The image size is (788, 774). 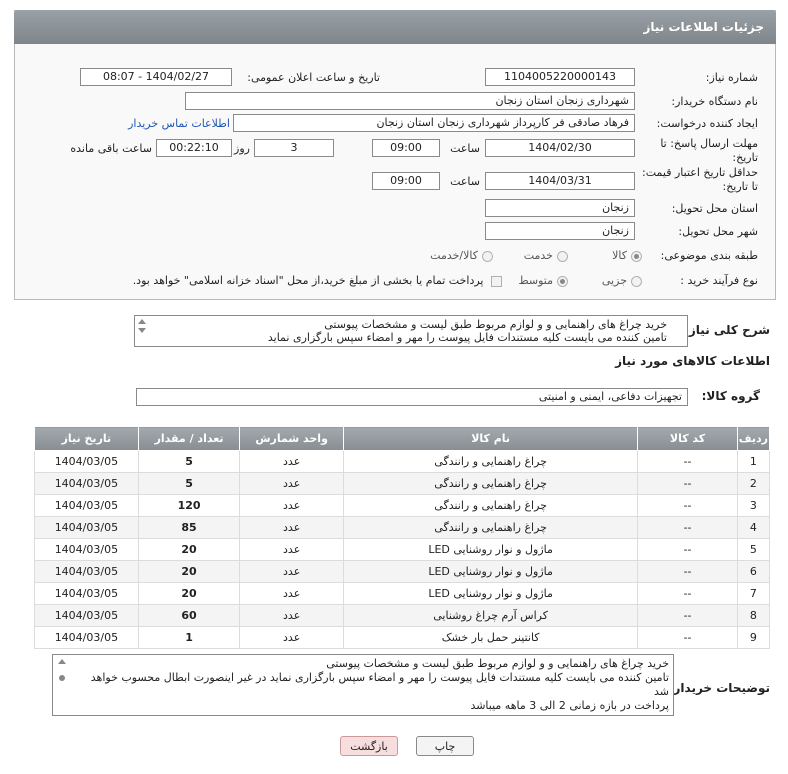 I want to click on category-label: طبقه بندی موضوعی:, so click(x=709, y=255).